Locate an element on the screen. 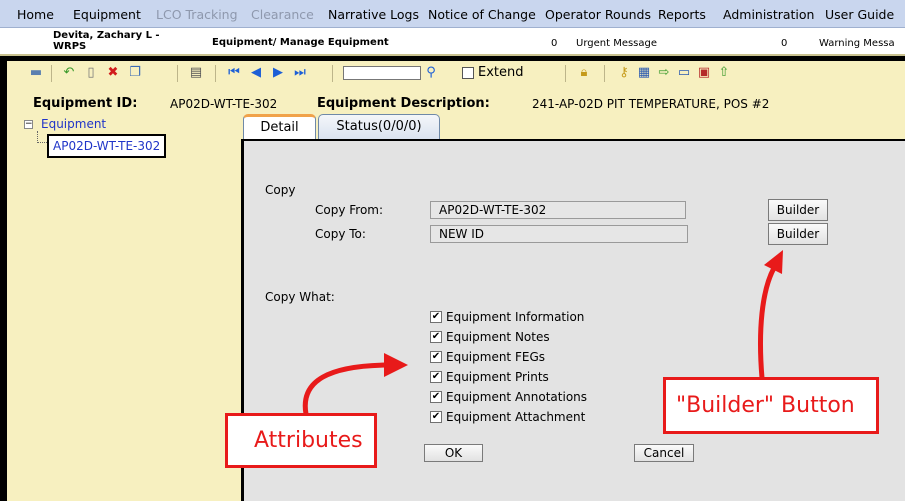 The image size is (905, 501). last-icon: ⏭ is located at coordinates (300, 73).